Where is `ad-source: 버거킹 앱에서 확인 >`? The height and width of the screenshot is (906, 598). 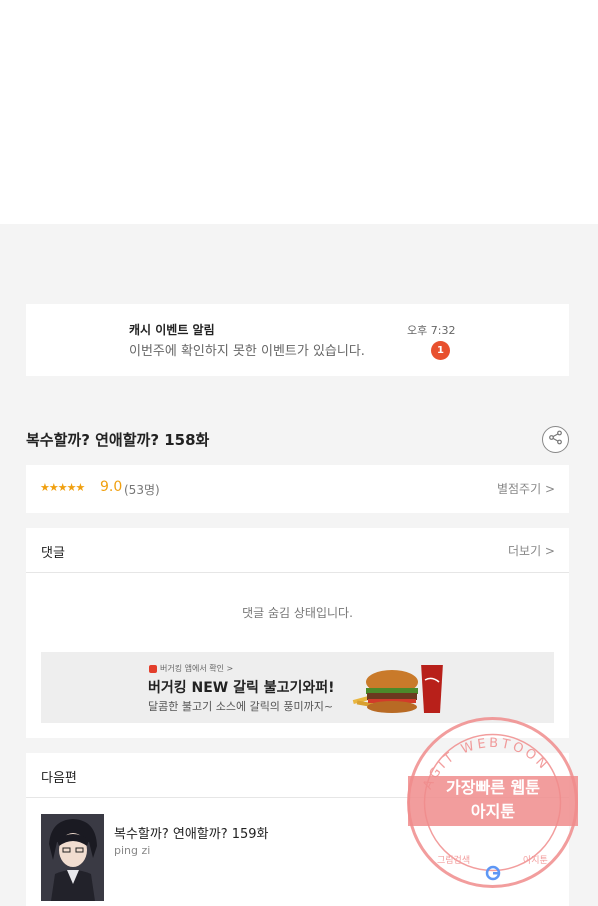
ad-source: 버거킹 앱에서 확인 > is located at coordinates (191, 668).